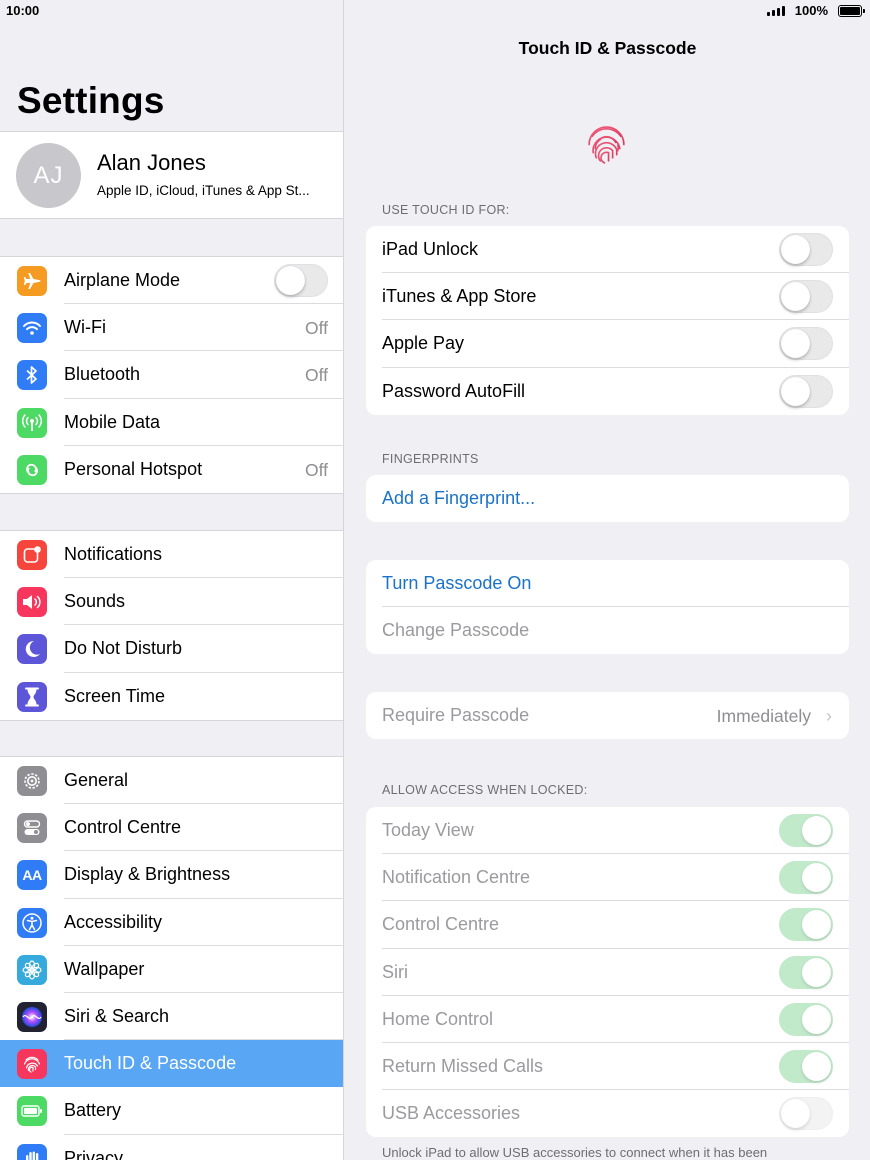  I want to click on sidebar-item-airplane-mode: Airplane Mode, so click(171, 281).